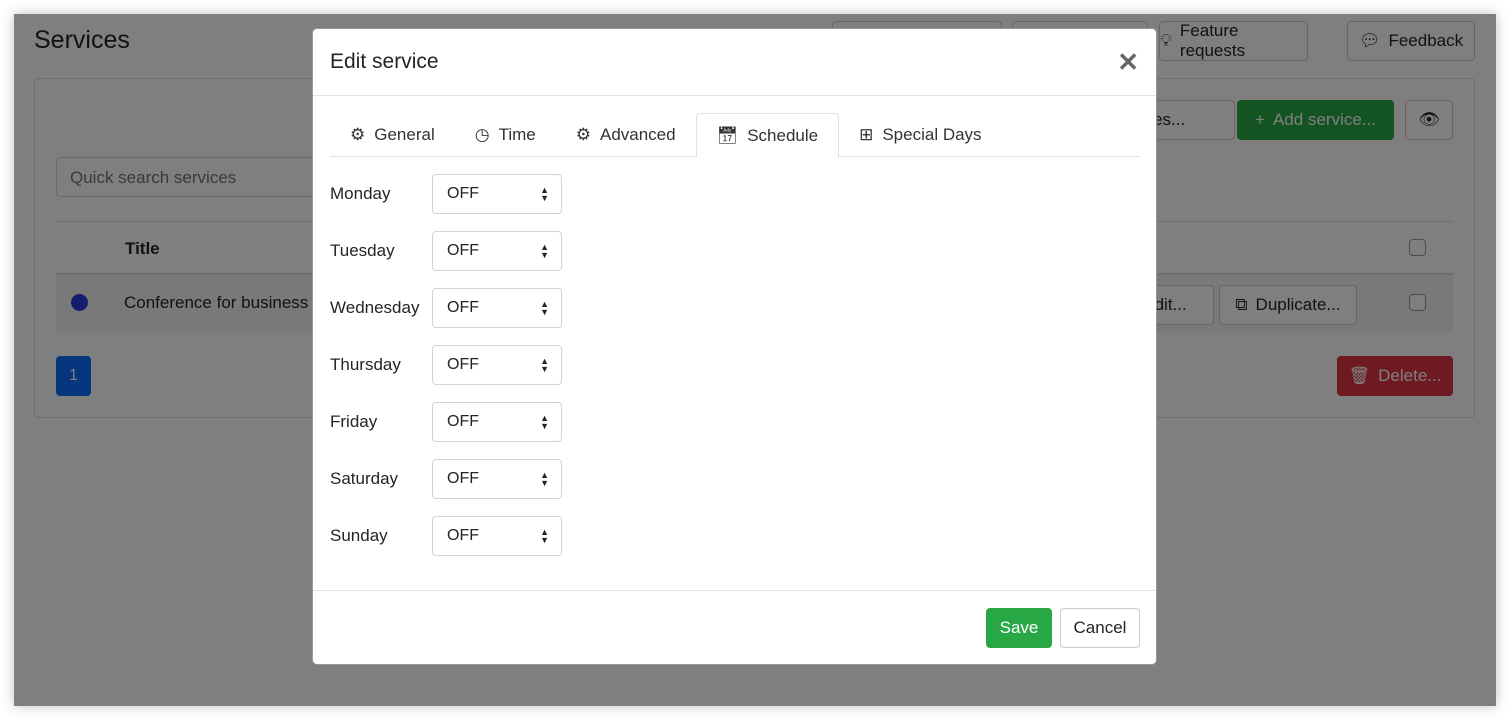 The image size is (1510, 720). What do you see at coordinates (482, 134) in the screenshot?
I see `clock-icon: ◷` at bounding box center [482, 134].